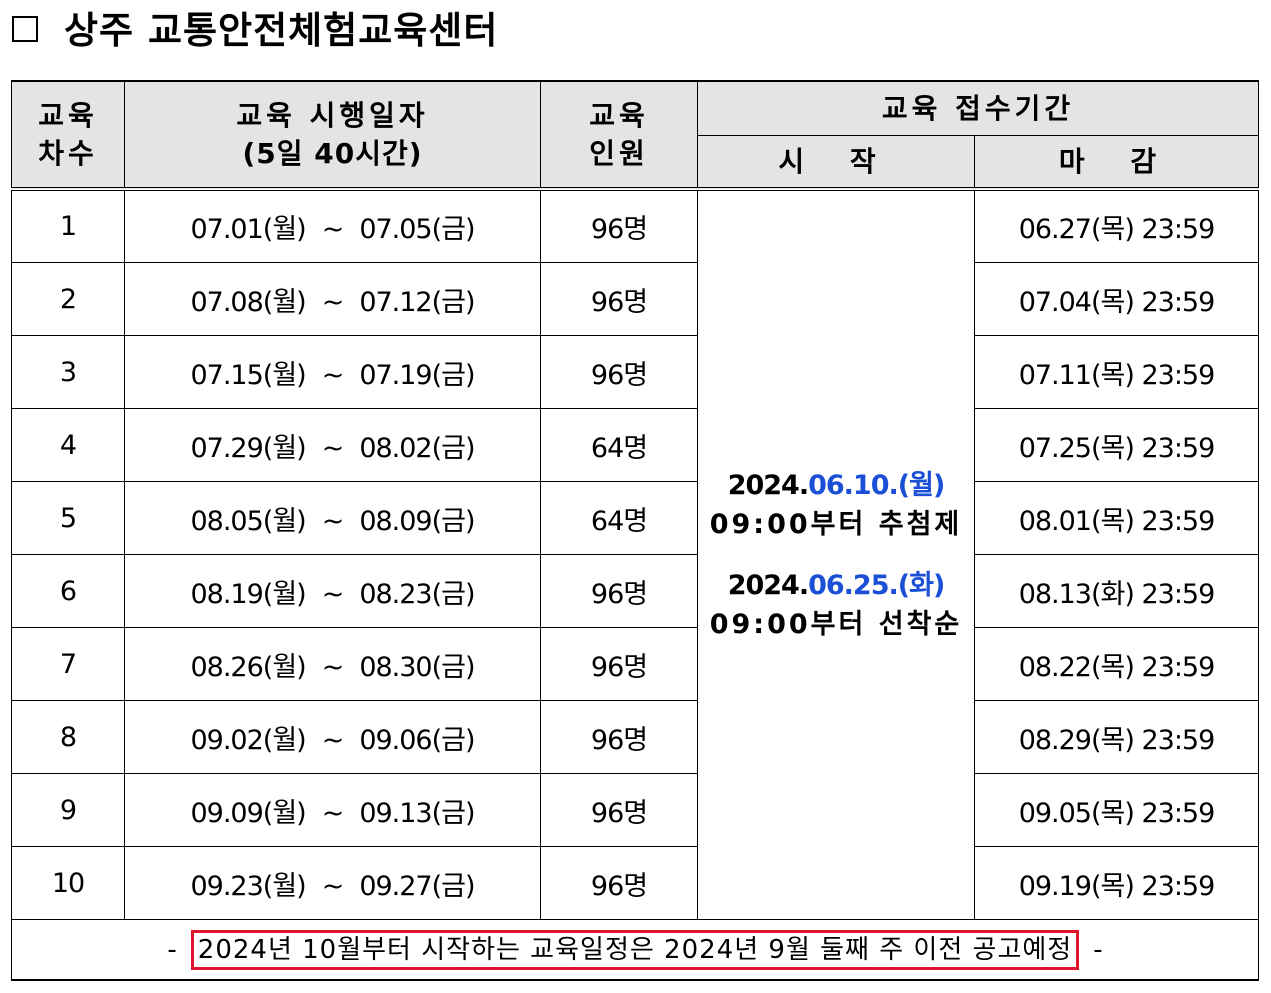  I want to click on date-to: 09.06(금), so click(417, 740).